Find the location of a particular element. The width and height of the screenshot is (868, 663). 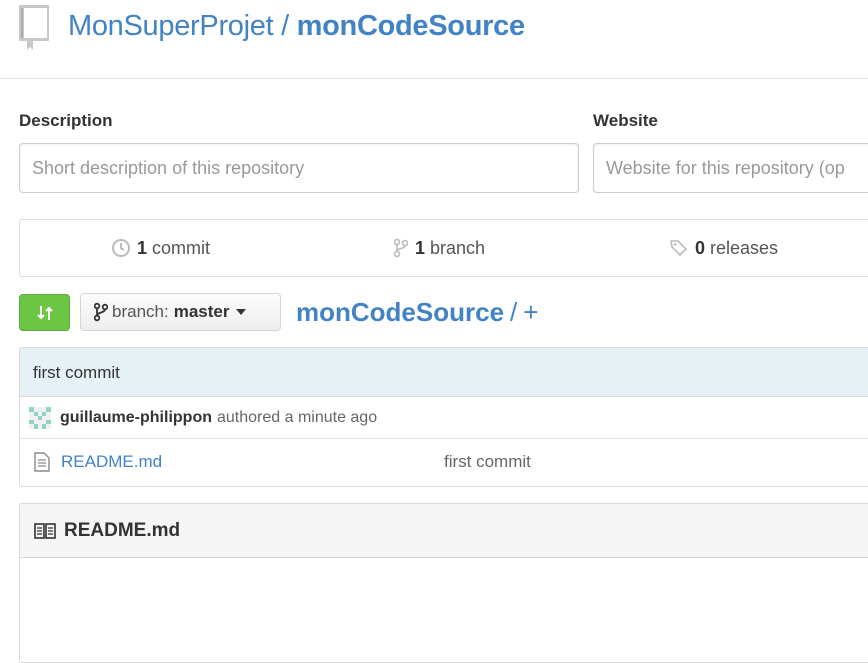

compare-icon is located at coordinates (44, 312).